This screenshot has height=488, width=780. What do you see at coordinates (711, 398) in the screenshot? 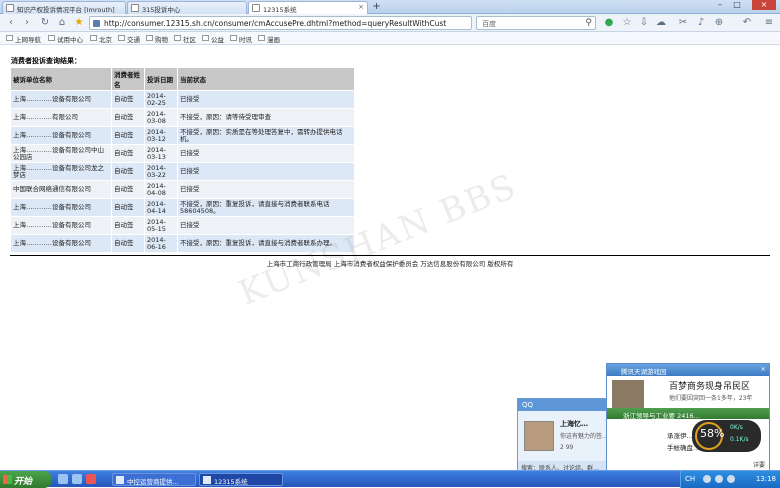
I see `news-summary: 他们要因突回一条1多年，23年` at bounding box center [711, 398].